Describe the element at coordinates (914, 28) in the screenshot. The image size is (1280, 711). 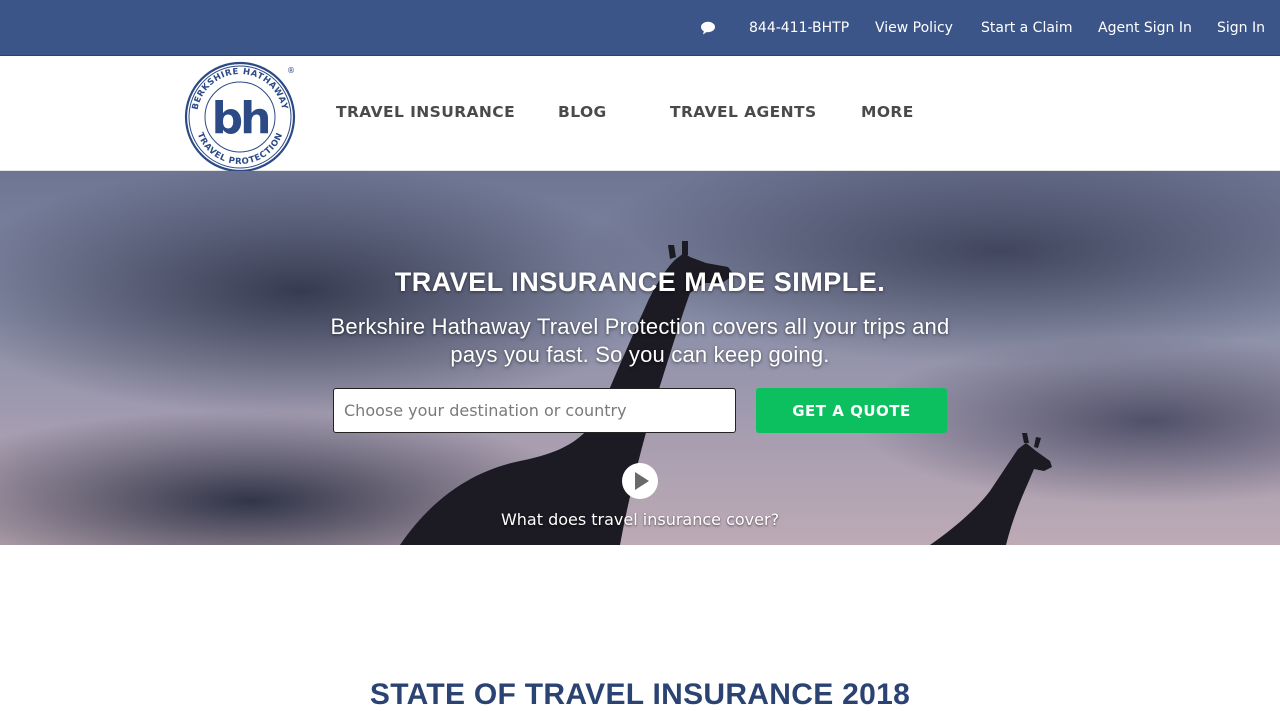
I see `view-policy-link: View Policy` at that location.